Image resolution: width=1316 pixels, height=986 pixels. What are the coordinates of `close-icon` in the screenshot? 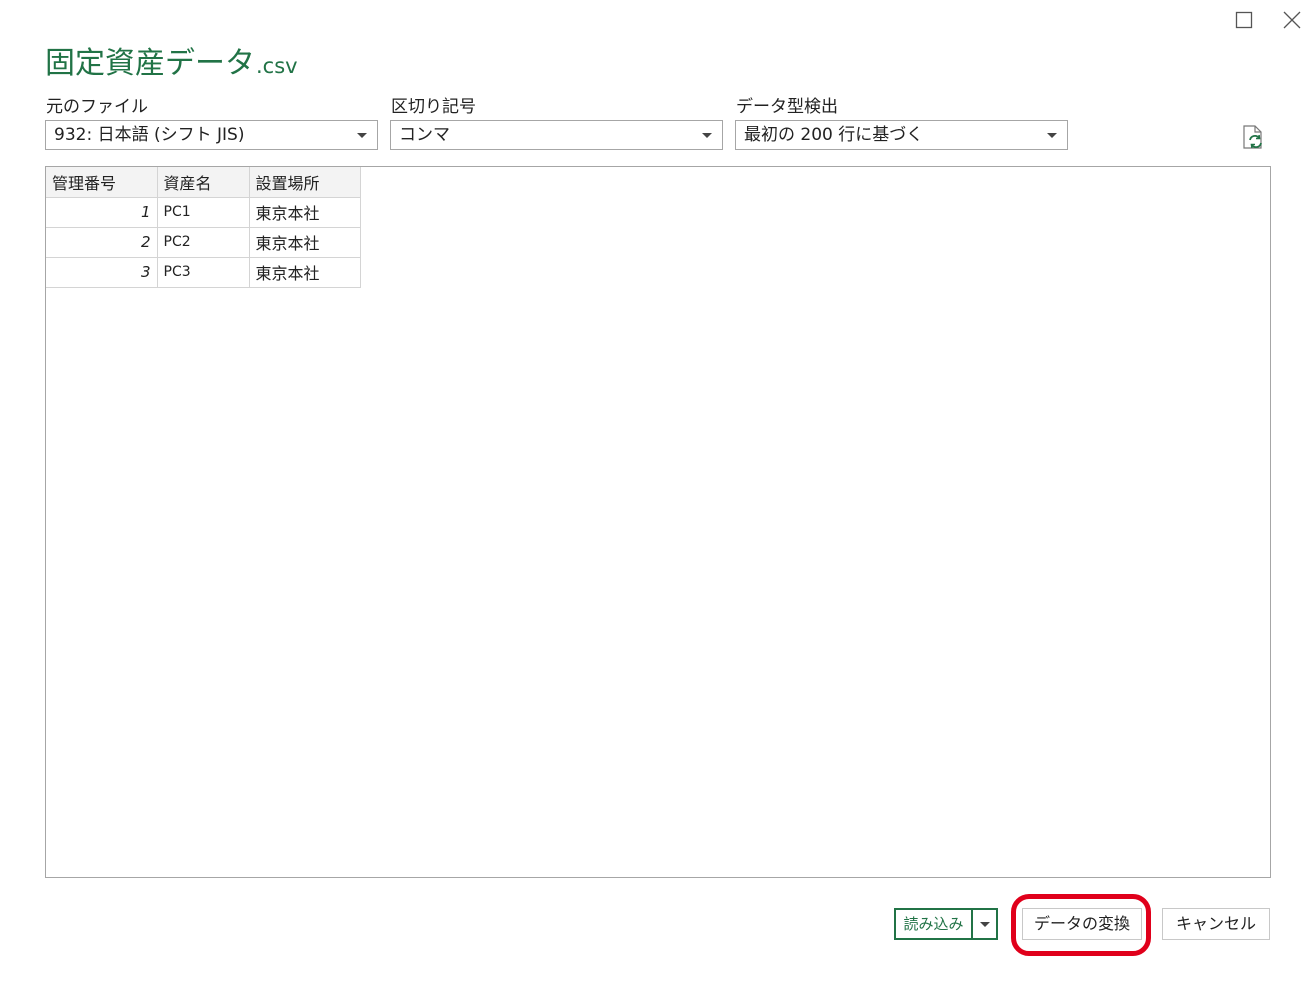 It's located at (1292, 20).